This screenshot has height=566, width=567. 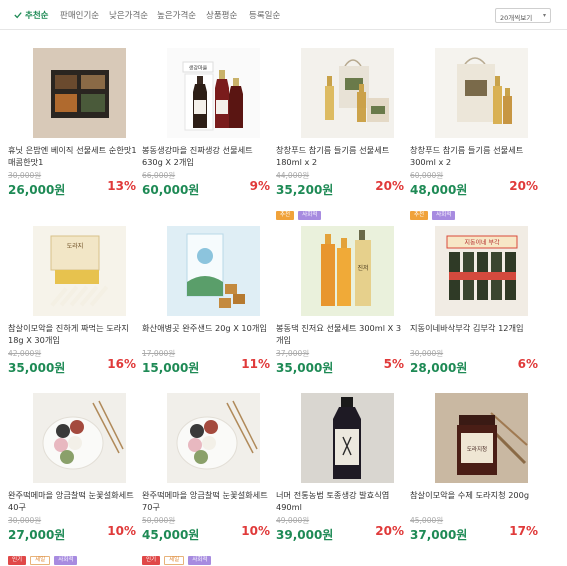 What do you see at coordinates (37, 535) in the screenshot?
I see `sale-price: 27,000원` at bounding box center [37, 535].